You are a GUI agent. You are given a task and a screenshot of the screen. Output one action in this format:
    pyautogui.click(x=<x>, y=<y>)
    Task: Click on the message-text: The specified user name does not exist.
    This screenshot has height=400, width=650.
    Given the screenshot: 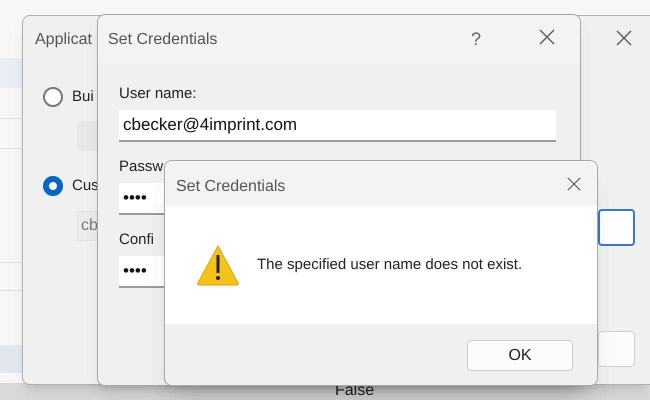 What is the action you would take?
    pyautogui.click(x=389, y=264)
    